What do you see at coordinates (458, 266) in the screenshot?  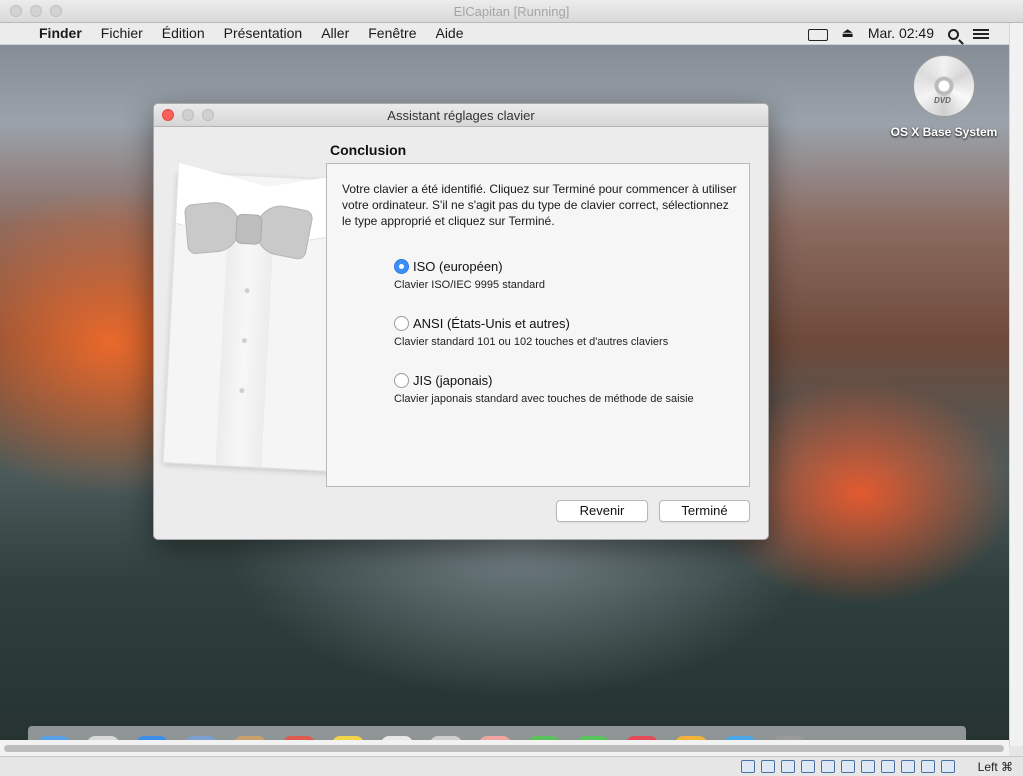 I see `option-iso-label: ISO (européen)` at bounding box center [458, 266].